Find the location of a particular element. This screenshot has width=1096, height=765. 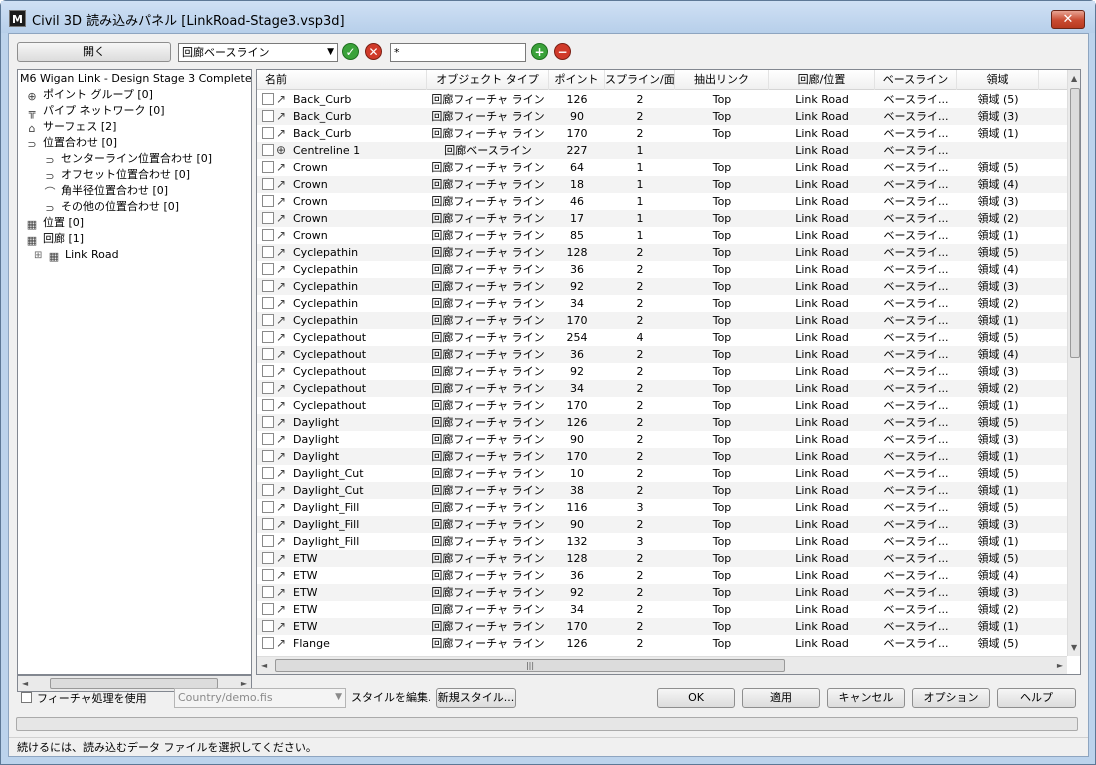

deselect-all-icon: ✕ is located at coordinates (373, 51).